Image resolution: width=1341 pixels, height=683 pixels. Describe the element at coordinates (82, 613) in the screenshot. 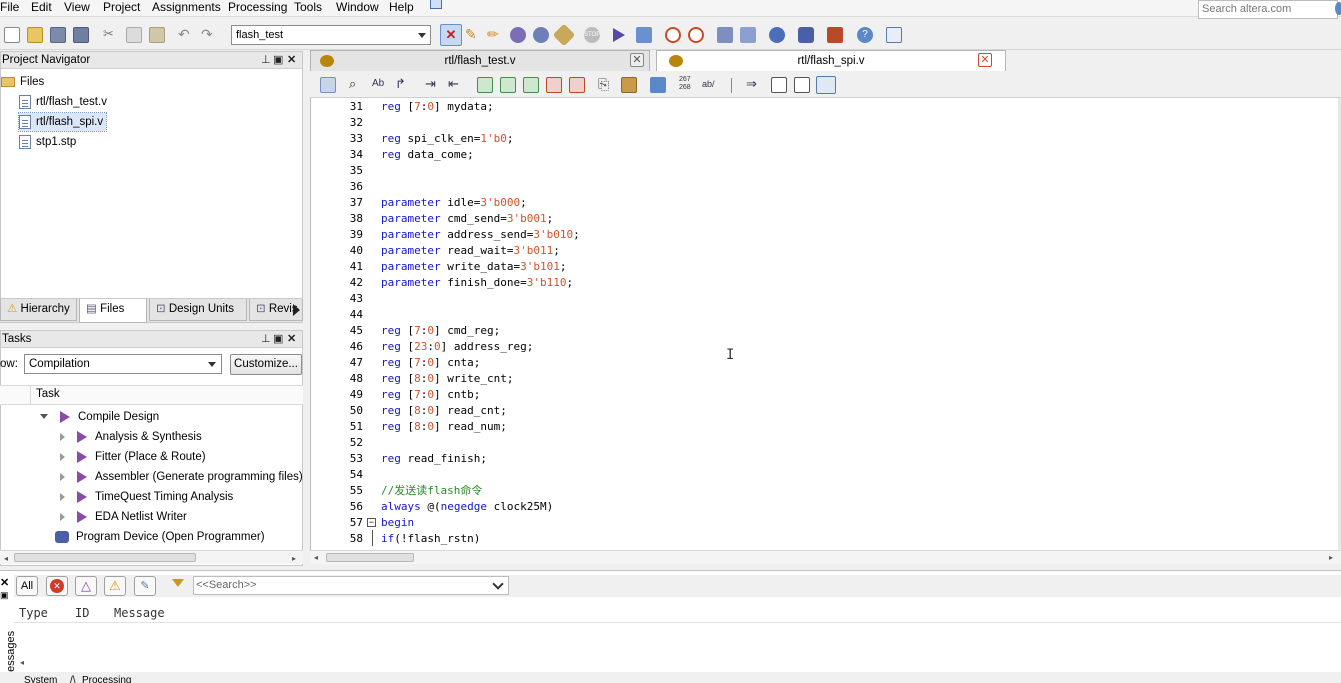

I see `column-id: ID` at that location.